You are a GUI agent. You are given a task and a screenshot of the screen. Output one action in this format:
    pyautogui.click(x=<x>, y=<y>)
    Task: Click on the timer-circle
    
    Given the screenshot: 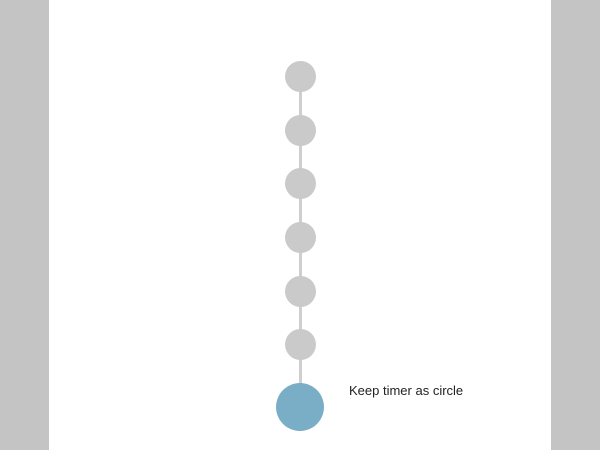 What is the action you would take?
    pyautogui.click(x=300, y=407)
    